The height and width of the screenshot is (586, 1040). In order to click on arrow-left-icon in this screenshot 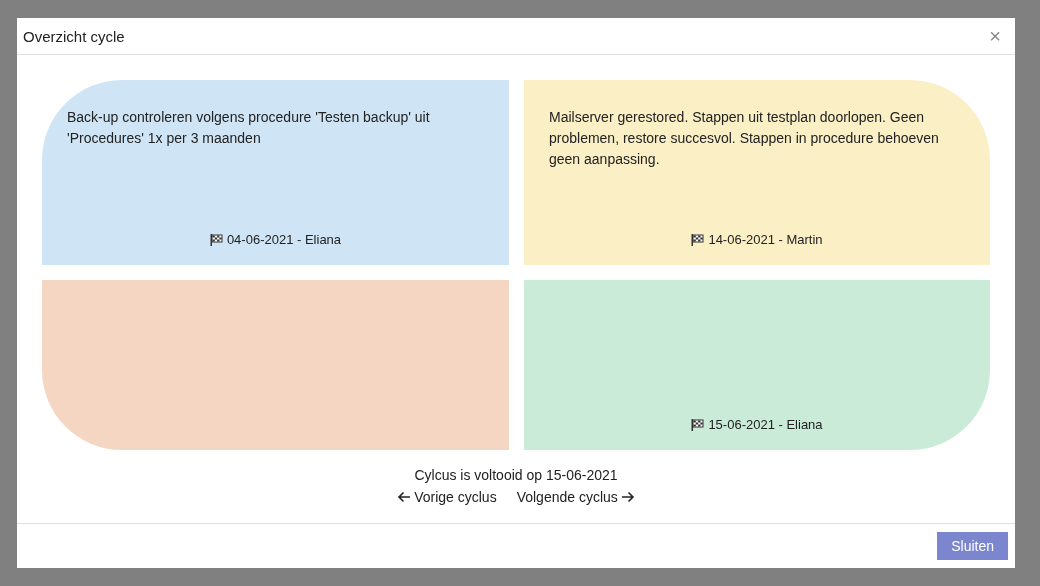, I will do `click(404, 497)`.